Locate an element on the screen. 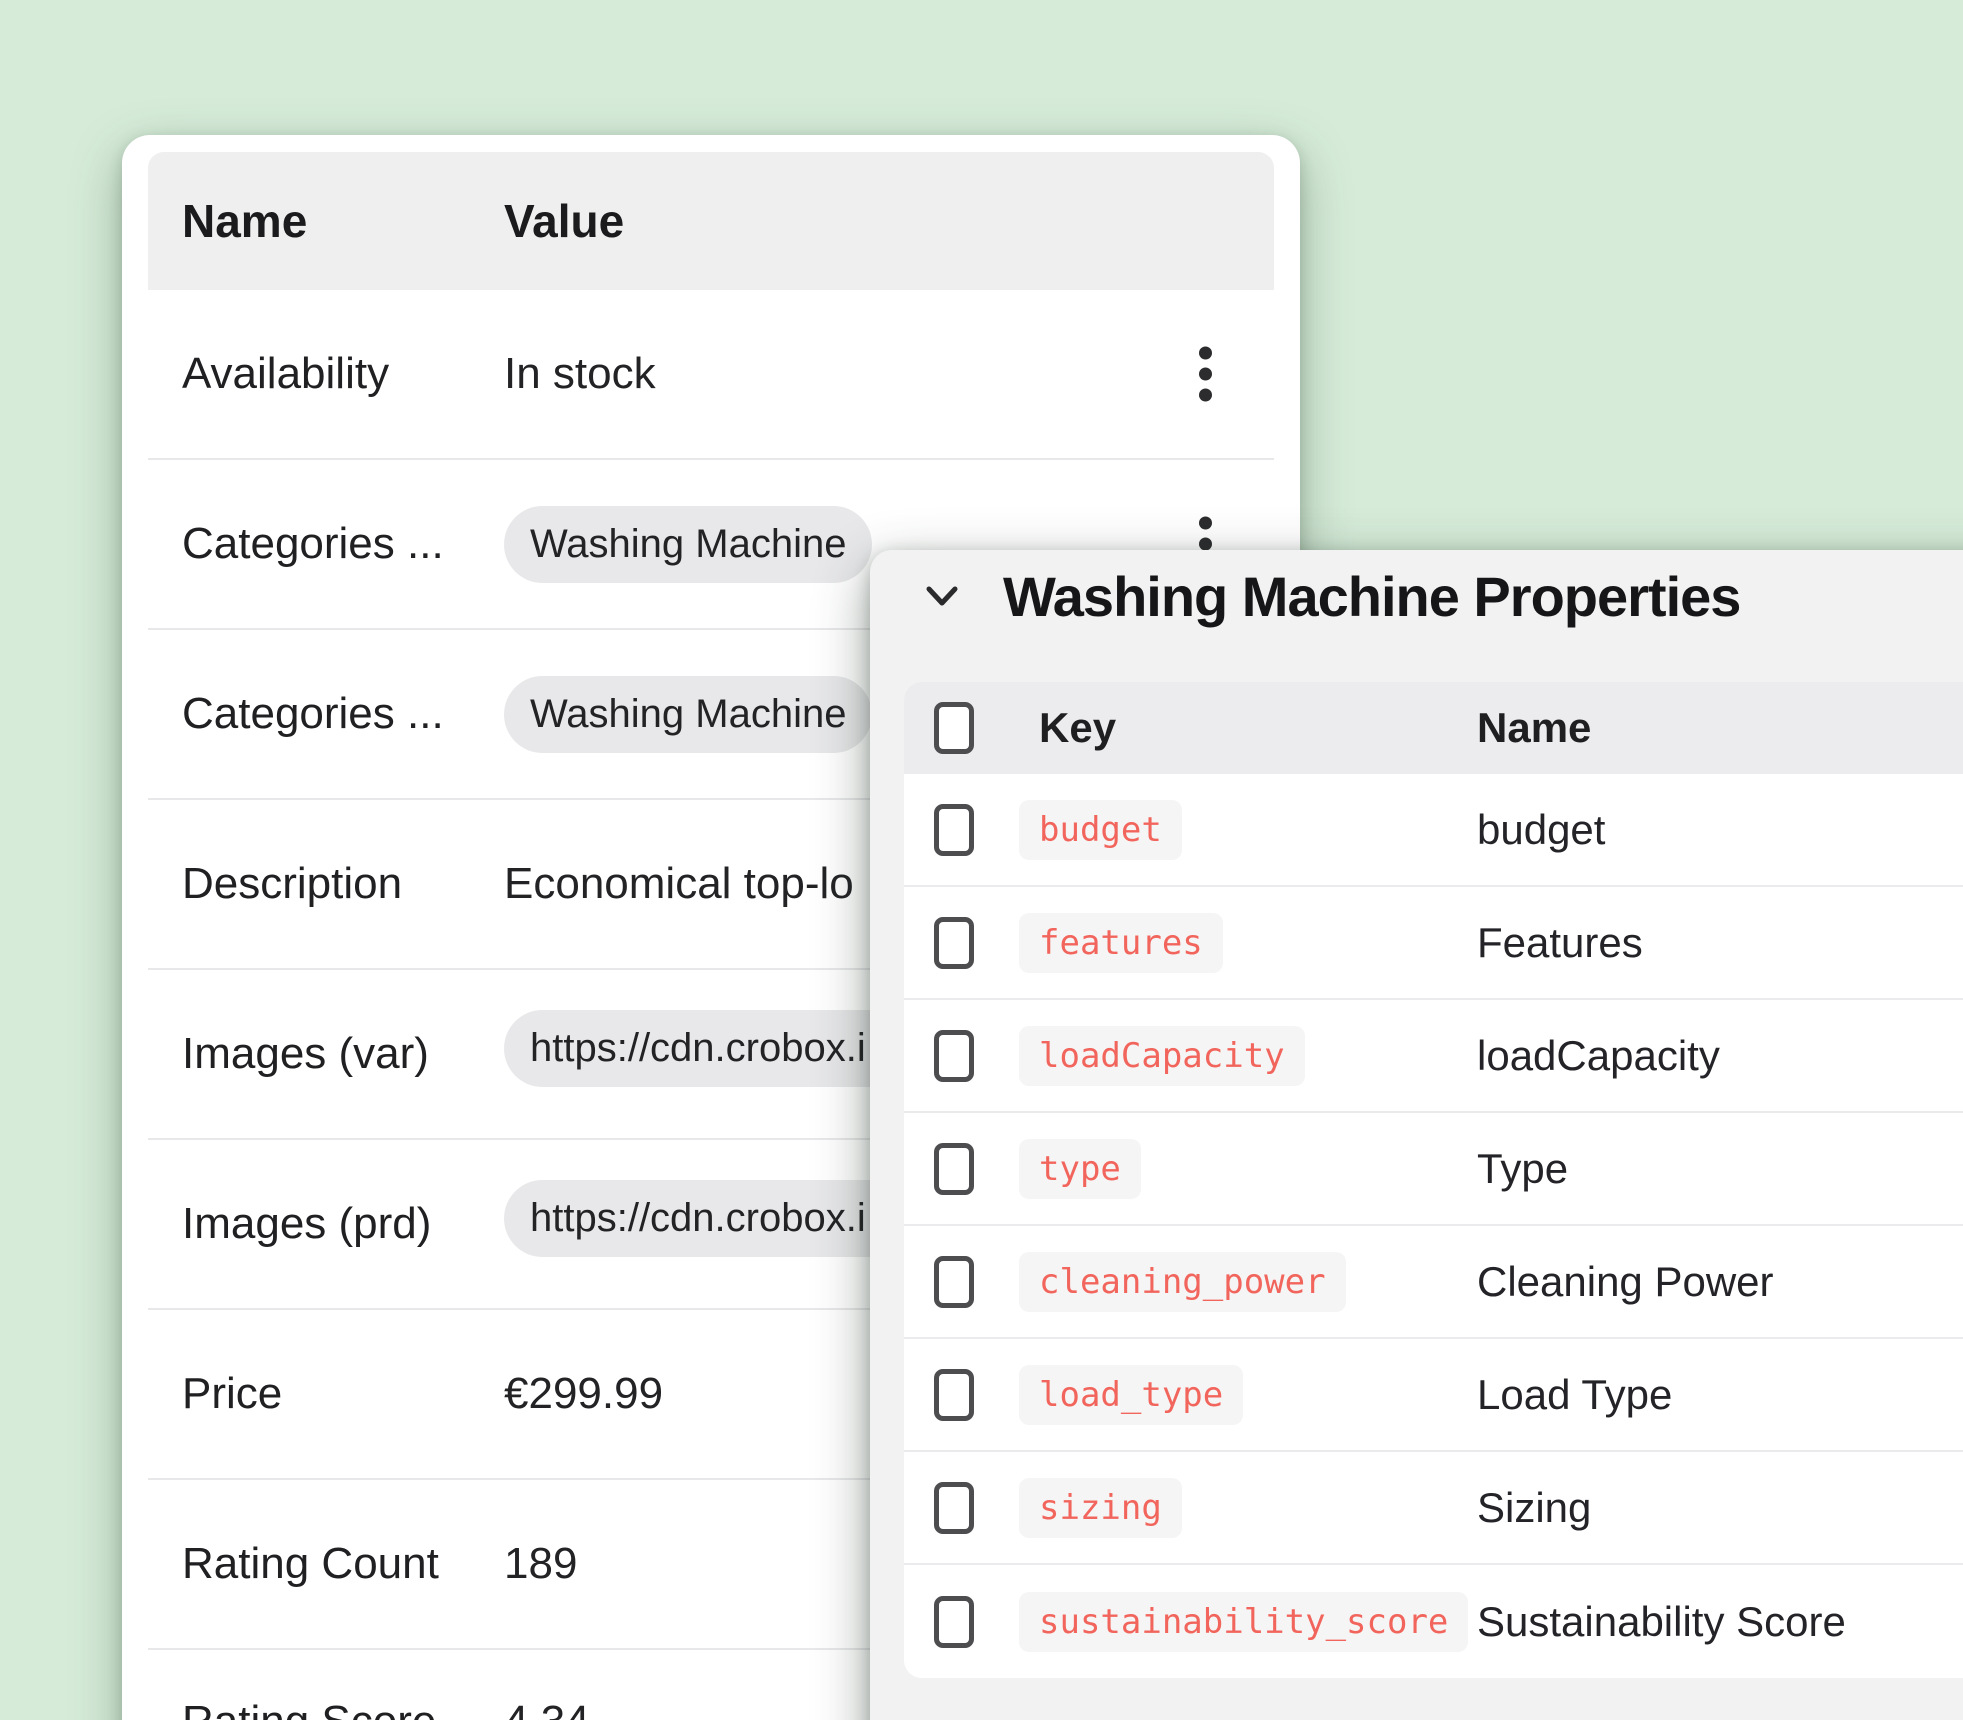 The height and width of the screenshot is (1720, 1963). property-key: sustainability_score is located at coordinates (1244, 1621).